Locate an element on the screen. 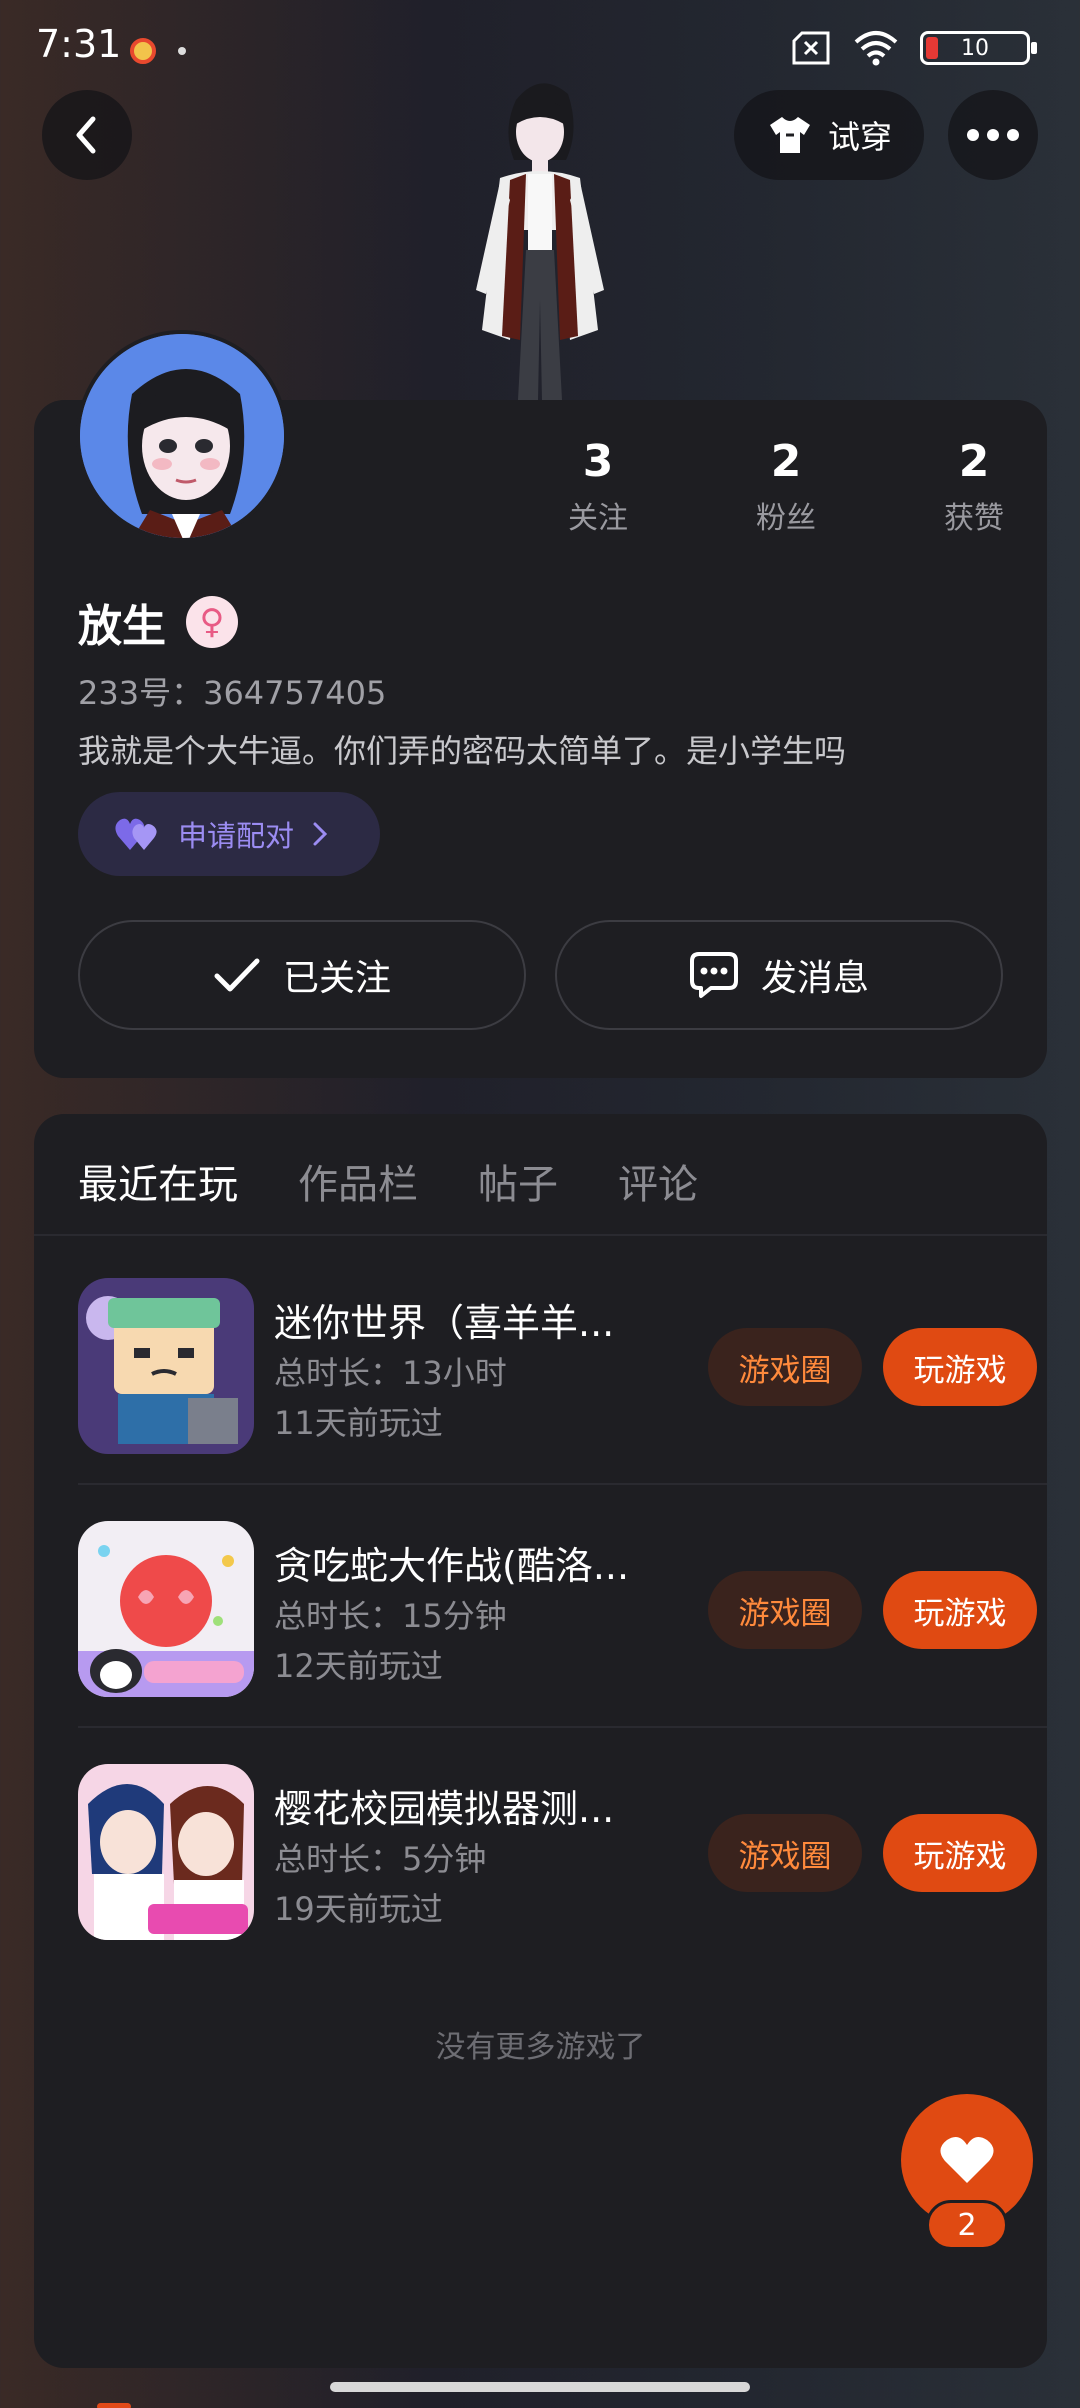  stat-followers: 2 粉丝 is located at coordinates (786, 486).